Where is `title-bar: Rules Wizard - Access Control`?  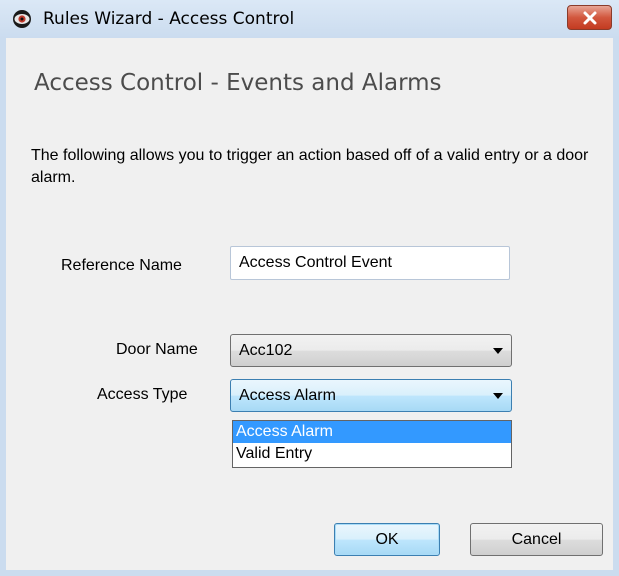 title-bar: Rules Wizard - Access Control is located at coordinates (309, 19).